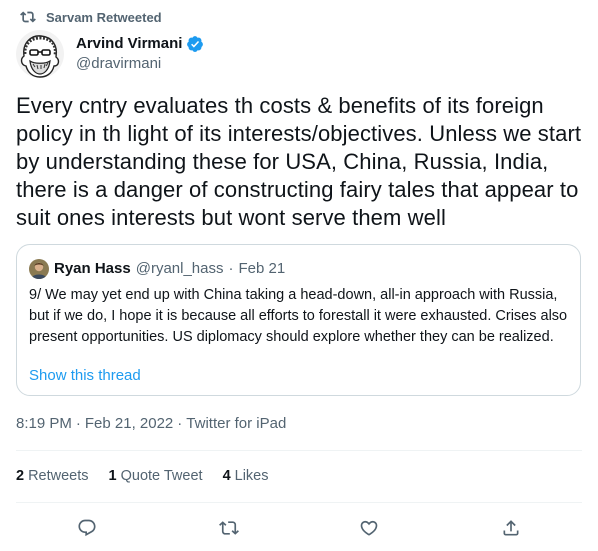 This screenshot has width=598, height=551. Describe the element at coordinates (251, 476) in the screenshot. I see `likes-label: Likes` at that location.